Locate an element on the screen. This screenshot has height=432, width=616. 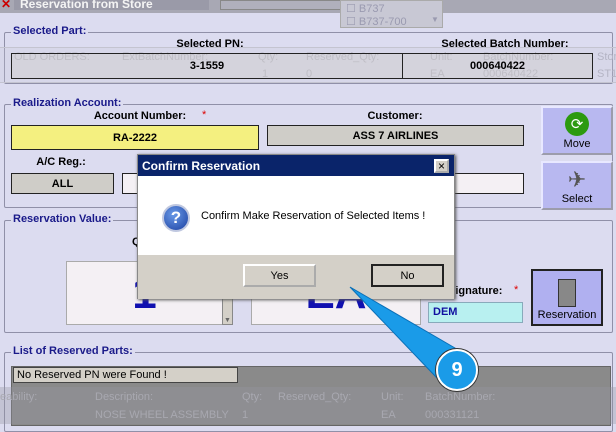
step-callout-pointer is located at coordinates (402, 332).